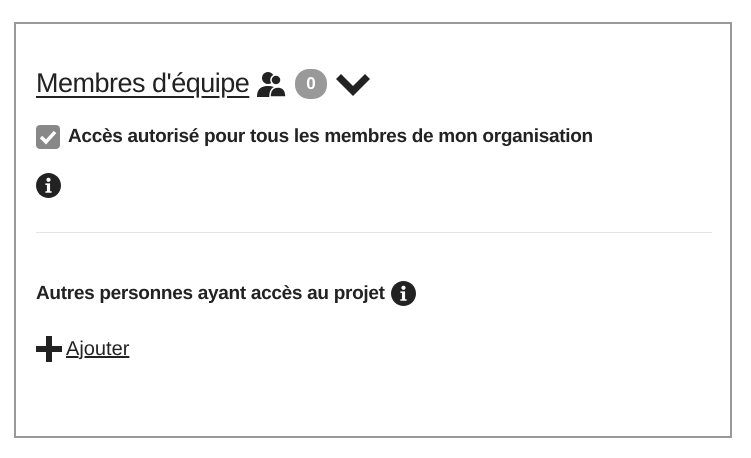 Image resolution: width=751 pixels, height=458 pixels. Describe the element at coordinates (352, 84) in the screenshot. I see `chevron-down-icon` at that location.